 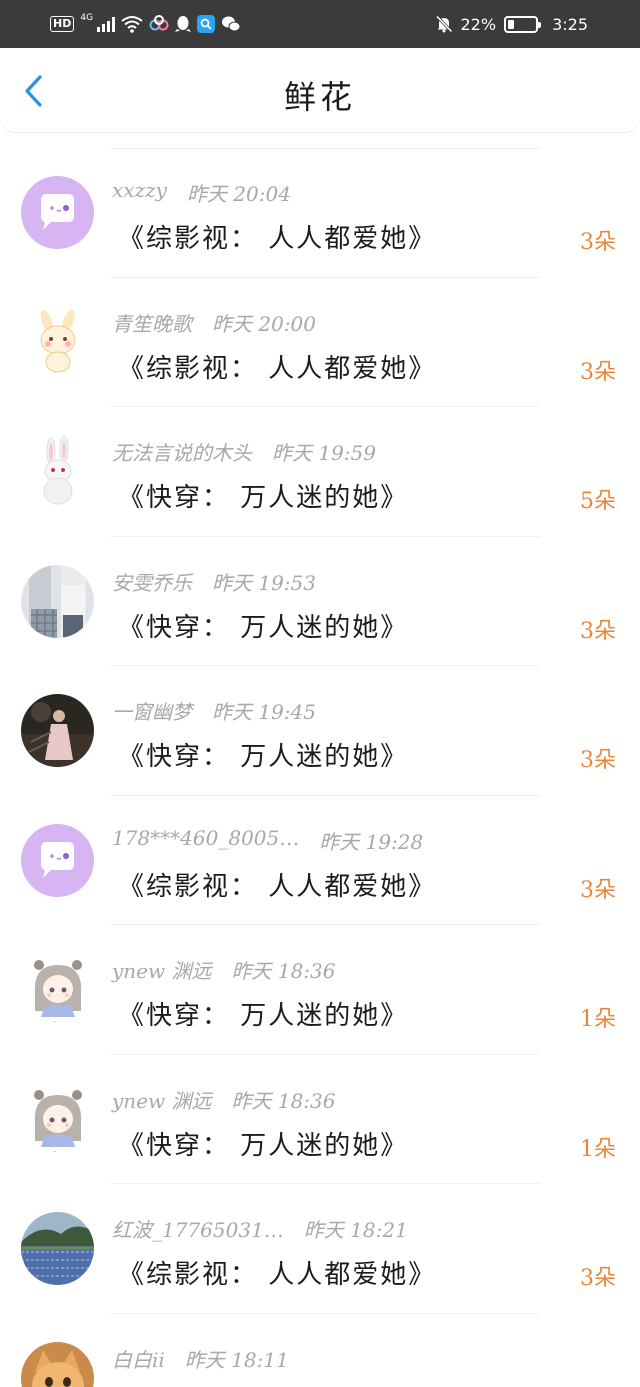 What do you see at coordinates (320, 860) in the screenshot?
I see `list-item: 178***460_8005… 昨天 19:28 《综影视： 人人都爱她》 3朵` at bounding box center [320, 860].